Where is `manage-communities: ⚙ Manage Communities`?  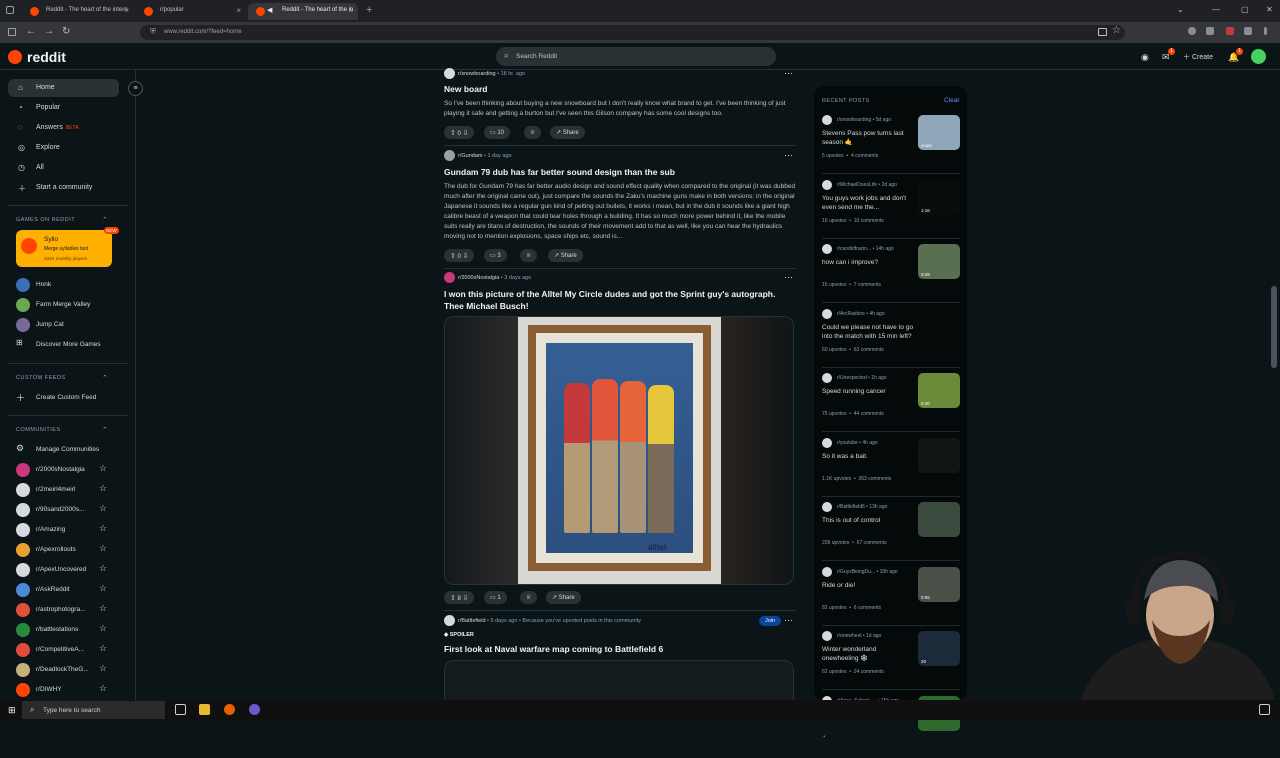
manage-communities: ⚙ Manage Communities is located at coordinates (72, 450).